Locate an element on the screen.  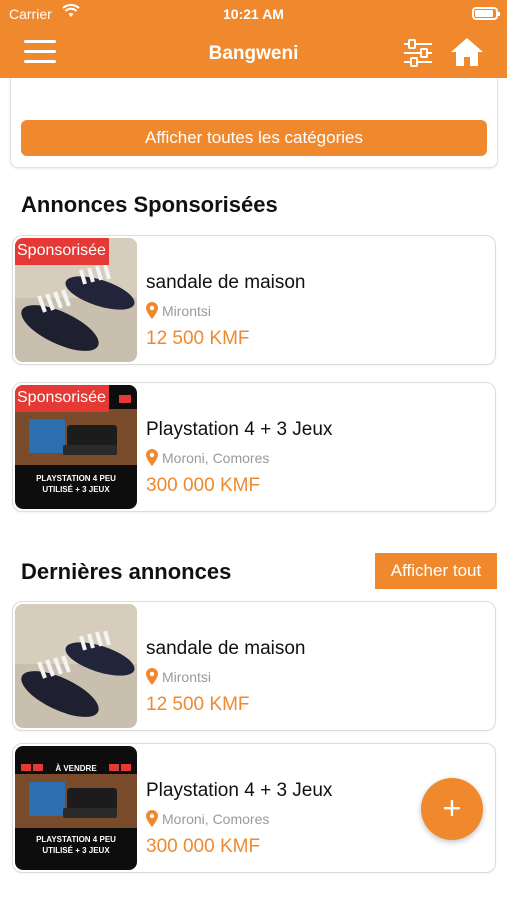
listing-image-top-text: À VENDRE is located at coordinates (76, 768).